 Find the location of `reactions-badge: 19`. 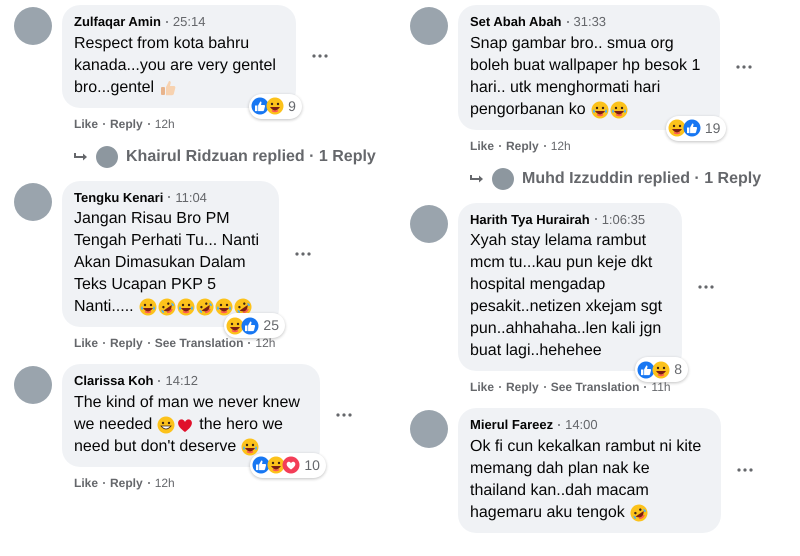

reactions-badge: 19 is located at coordinates (696, 128).